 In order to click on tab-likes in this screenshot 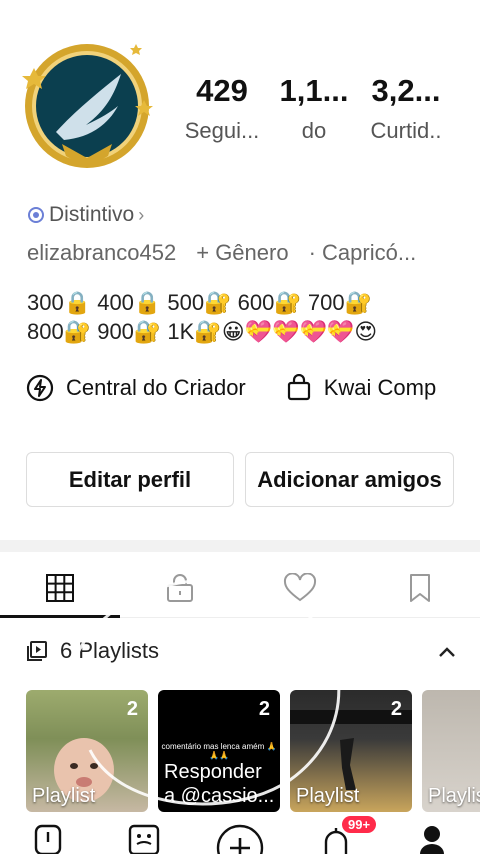, I will do `click(300, 587)`.